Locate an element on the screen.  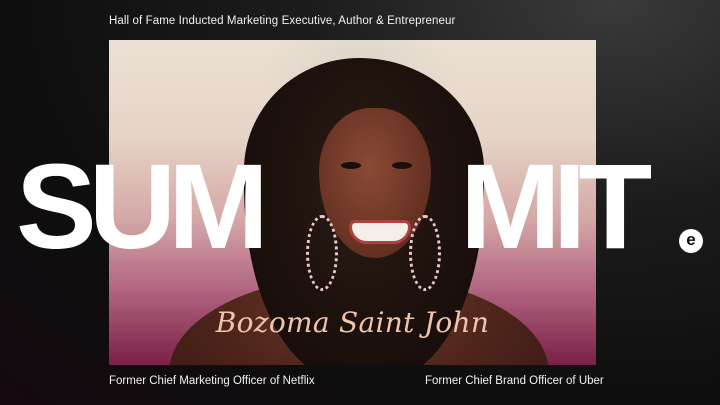
speaker-left-eye is located at coordinates (351, 165).